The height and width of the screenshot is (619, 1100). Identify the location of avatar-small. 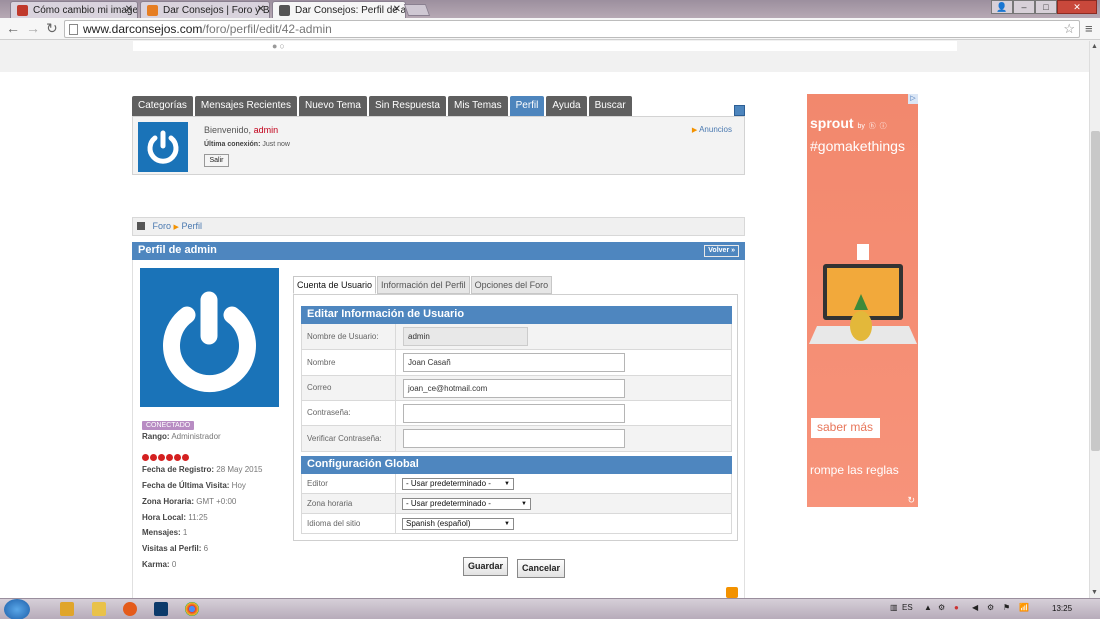
(163, 147).